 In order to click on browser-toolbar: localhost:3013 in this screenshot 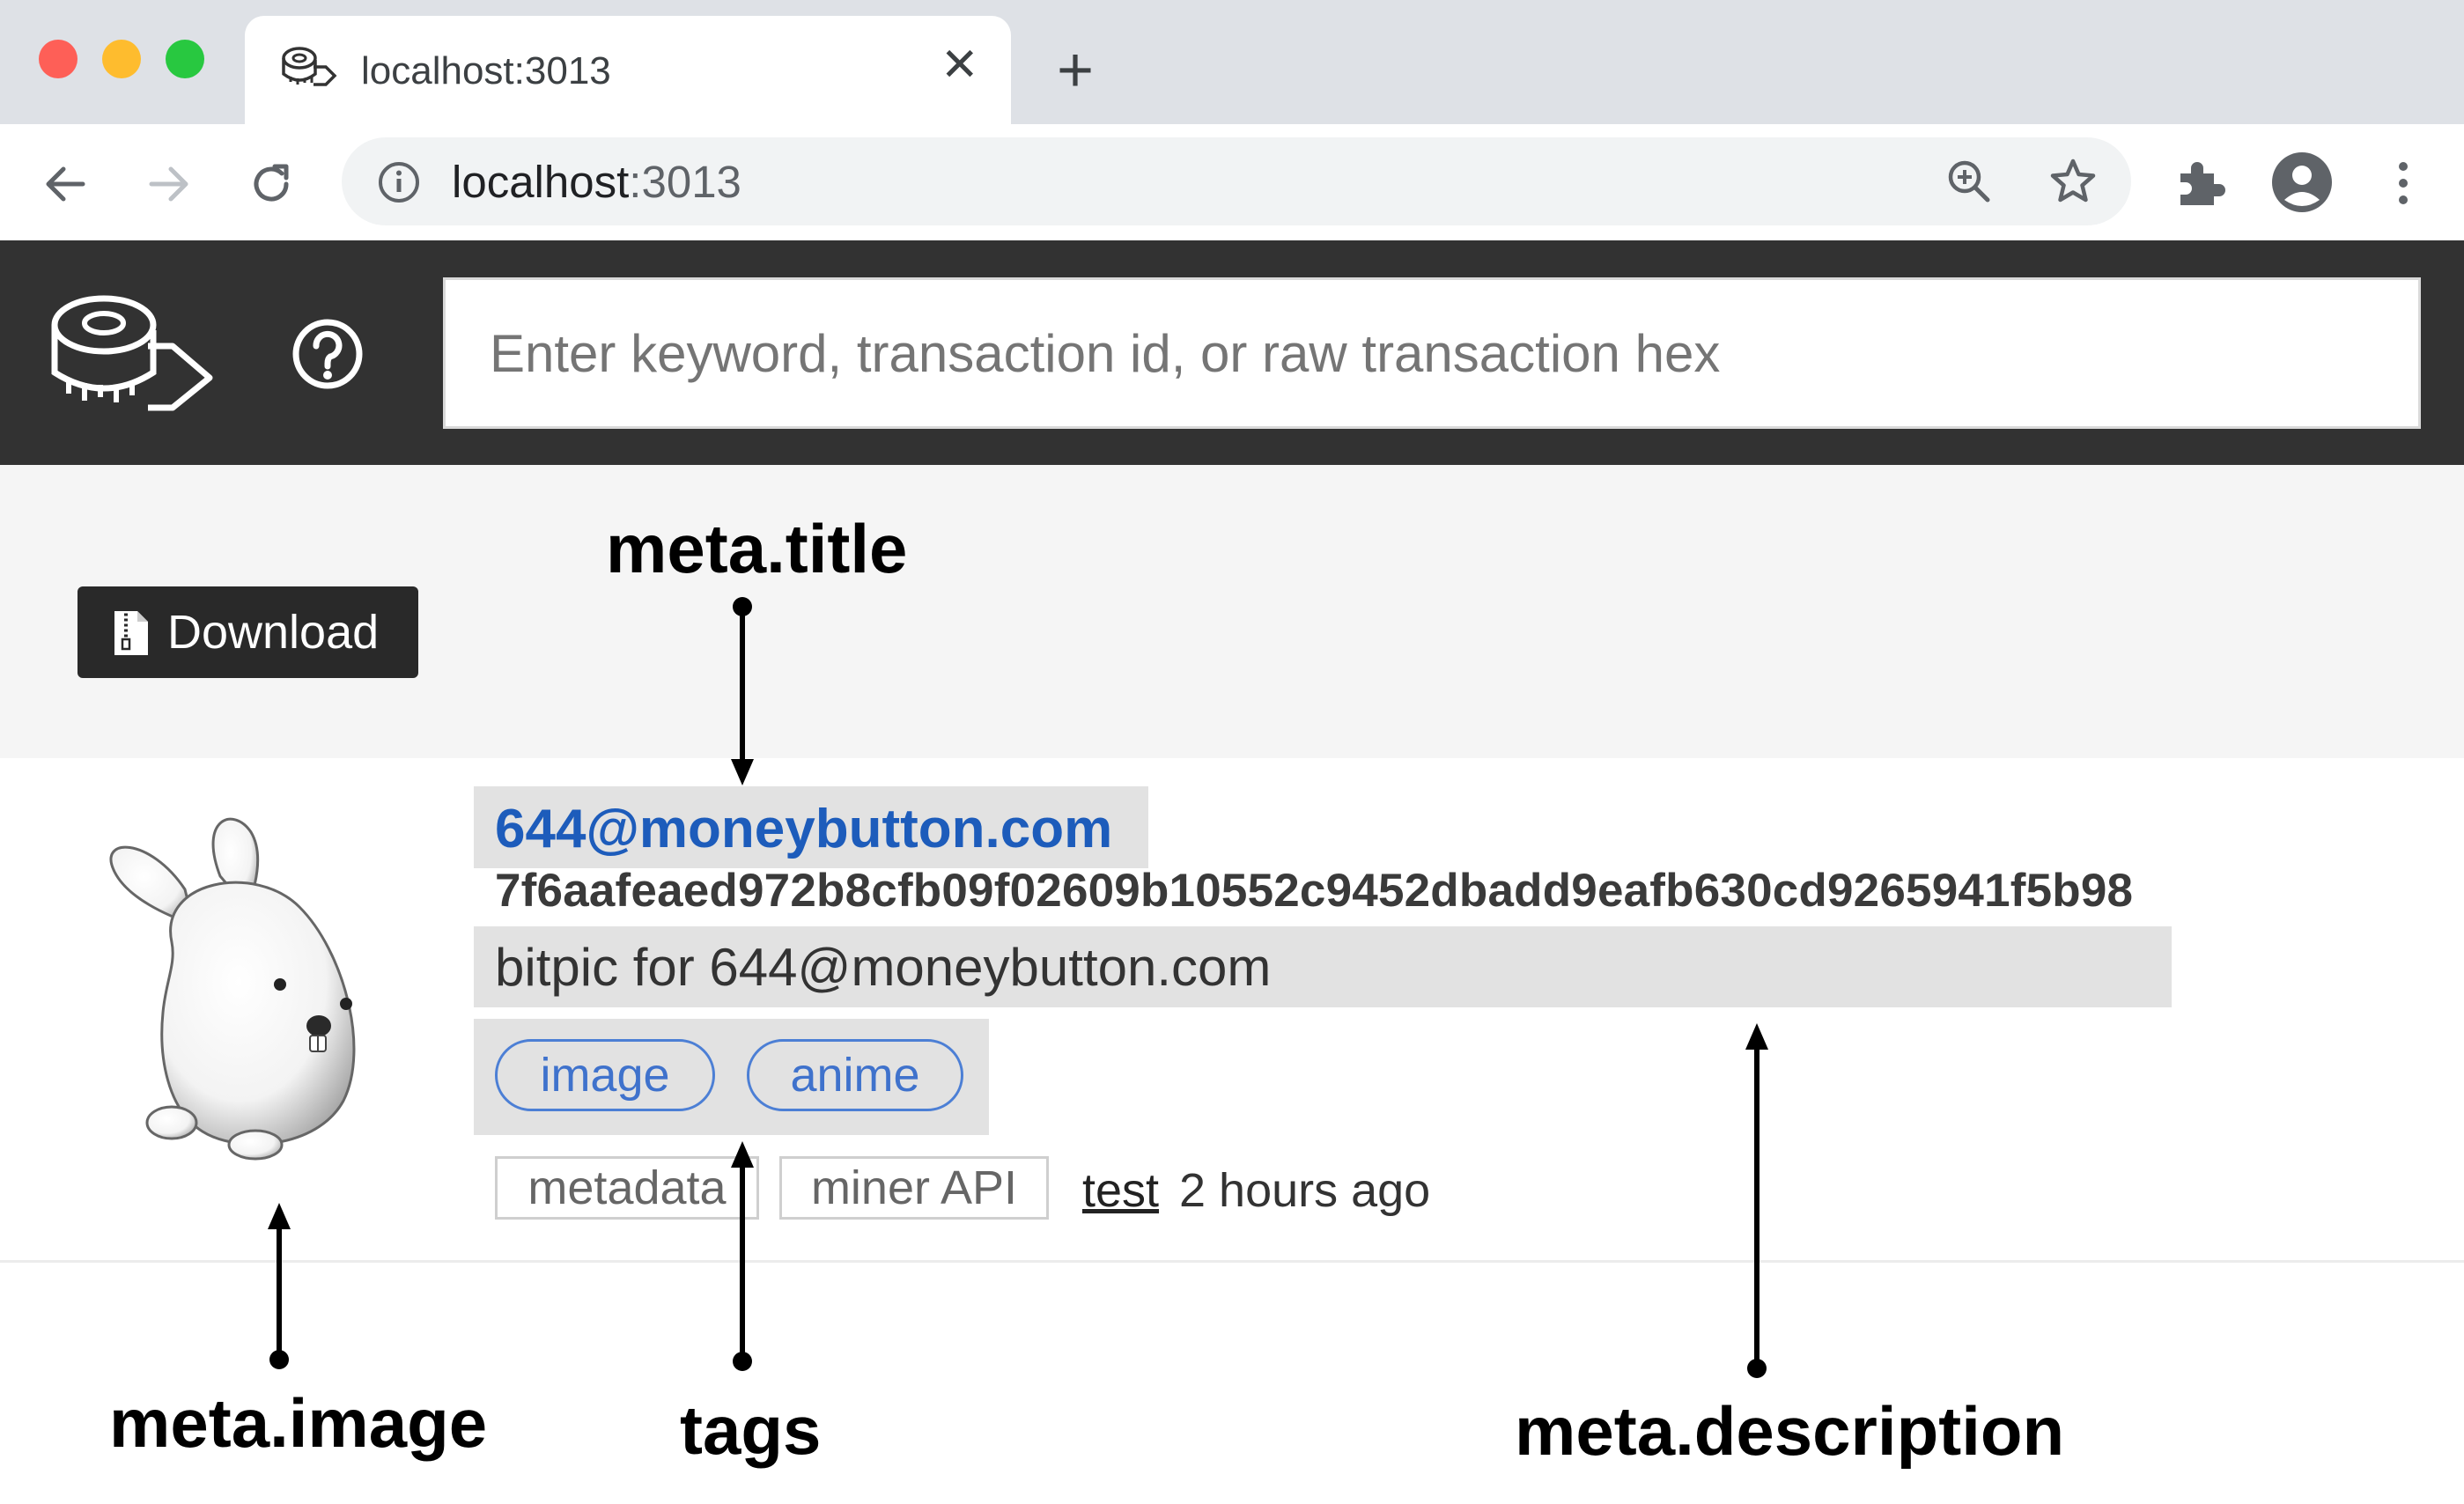, I will do `click(1232, 182)`.